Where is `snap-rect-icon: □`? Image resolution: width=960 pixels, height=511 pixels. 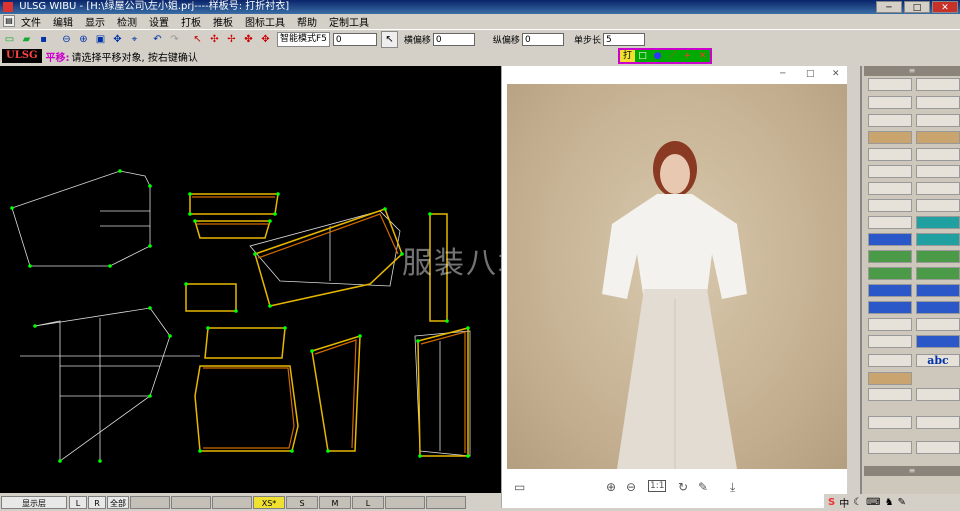 snap-rect-icon: □ is located at coordinates (642, 56).